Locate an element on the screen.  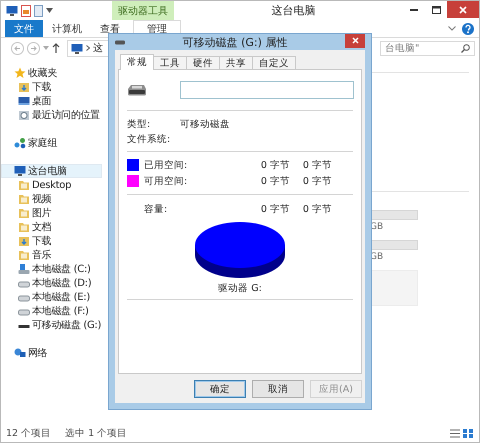
recent-places-icon is located at coordinates (24, 115).